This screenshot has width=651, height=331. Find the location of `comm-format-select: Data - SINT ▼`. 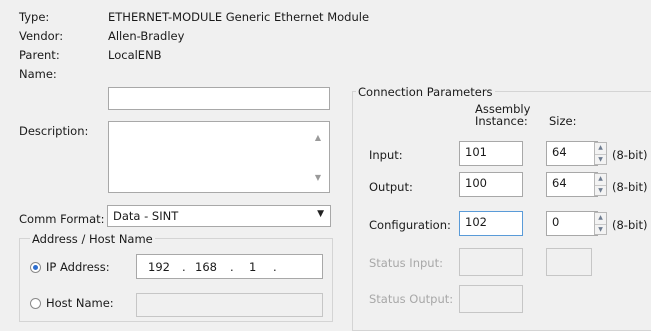

comm-format-select: Data - SINT ▼ is located at coordinates (219, 216).